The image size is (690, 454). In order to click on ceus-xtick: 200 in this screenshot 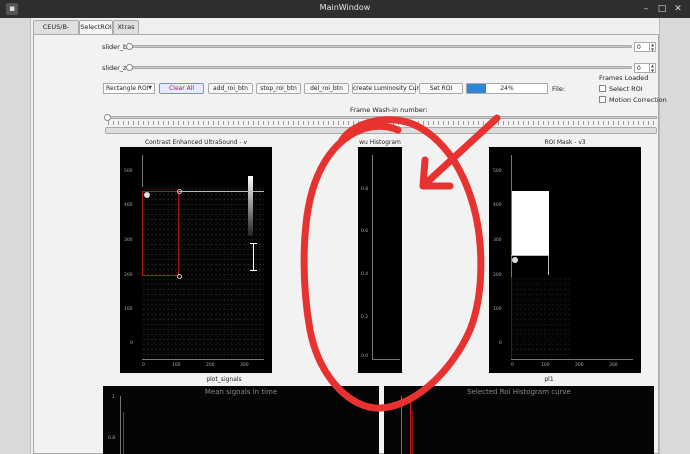, I will do `click(210, 365)`.